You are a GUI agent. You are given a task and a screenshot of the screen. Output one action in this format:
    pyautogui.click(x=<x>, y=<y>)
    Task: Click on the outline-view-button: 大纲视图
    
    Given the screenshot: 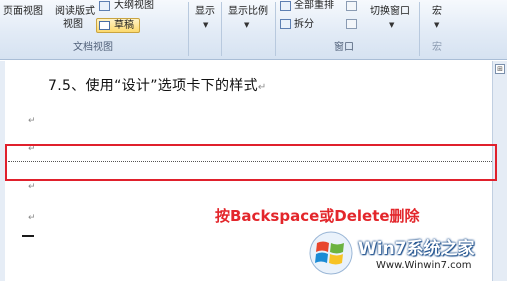 What is the action you would take?
    pyautogui.click(x=134, y=6)
    